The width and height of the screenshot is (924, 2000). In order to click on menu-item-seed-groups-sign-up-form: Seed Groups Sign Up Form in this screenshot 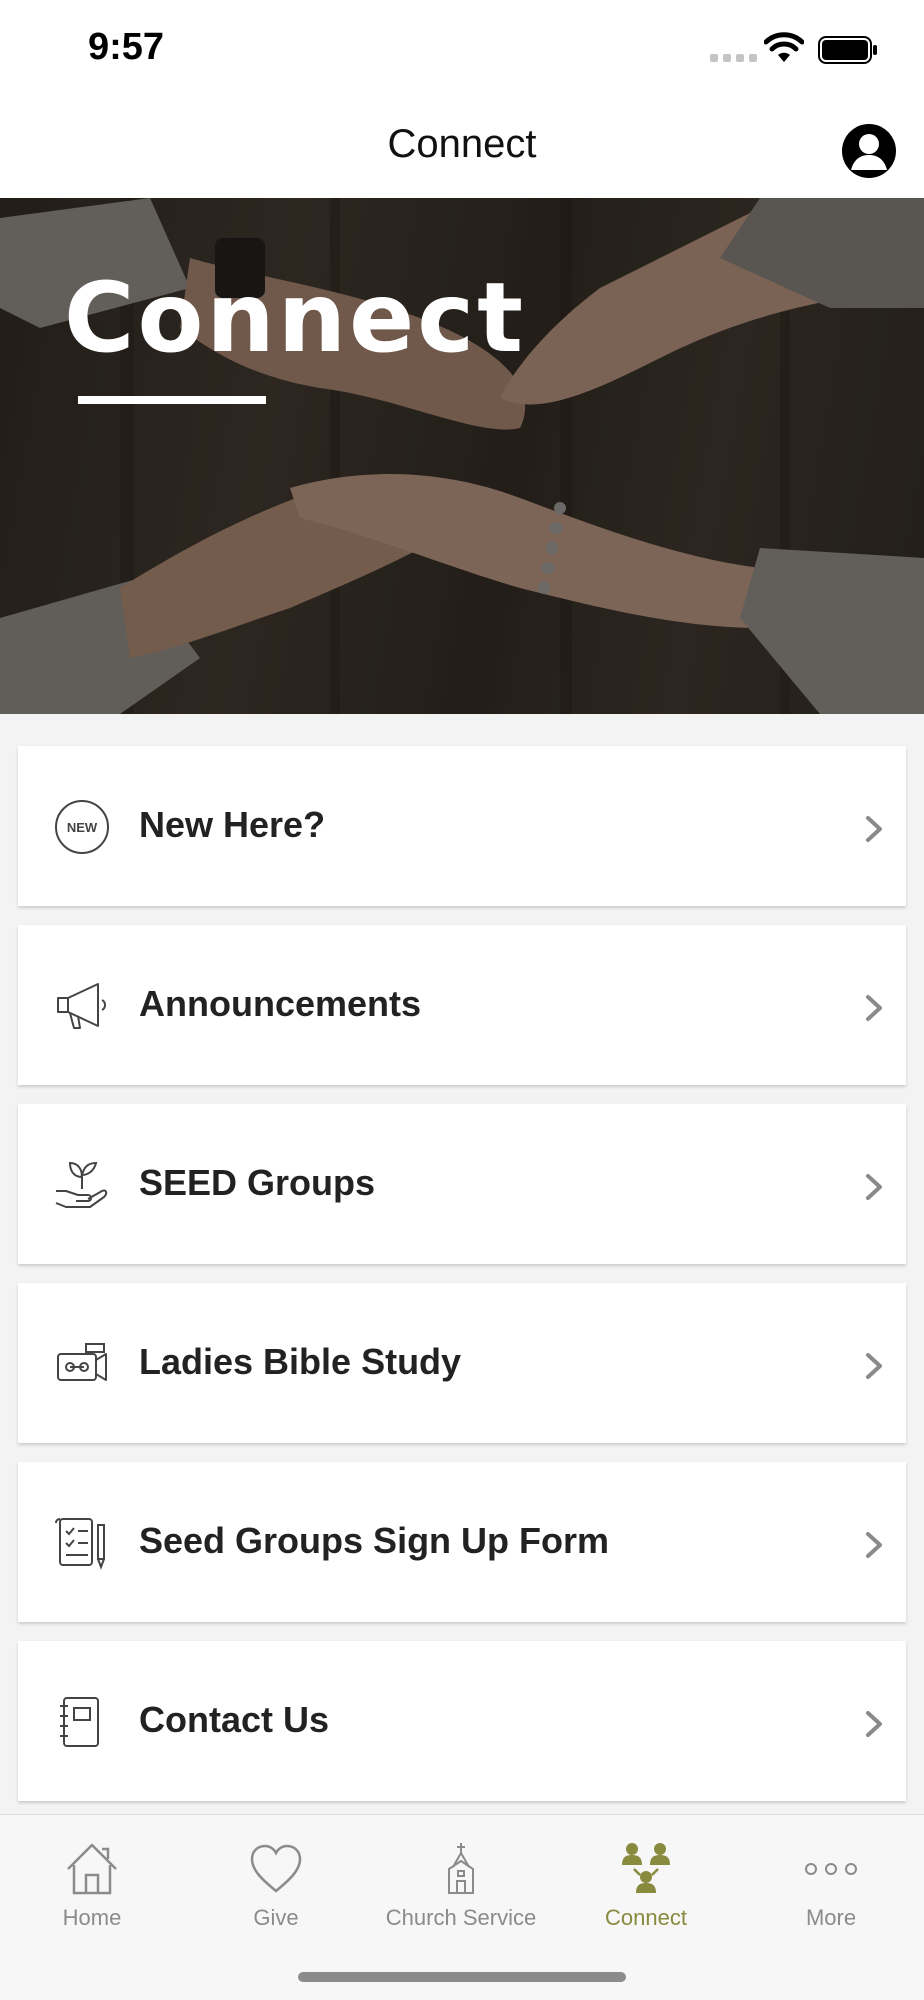, I will do `click(462, 1542)`.